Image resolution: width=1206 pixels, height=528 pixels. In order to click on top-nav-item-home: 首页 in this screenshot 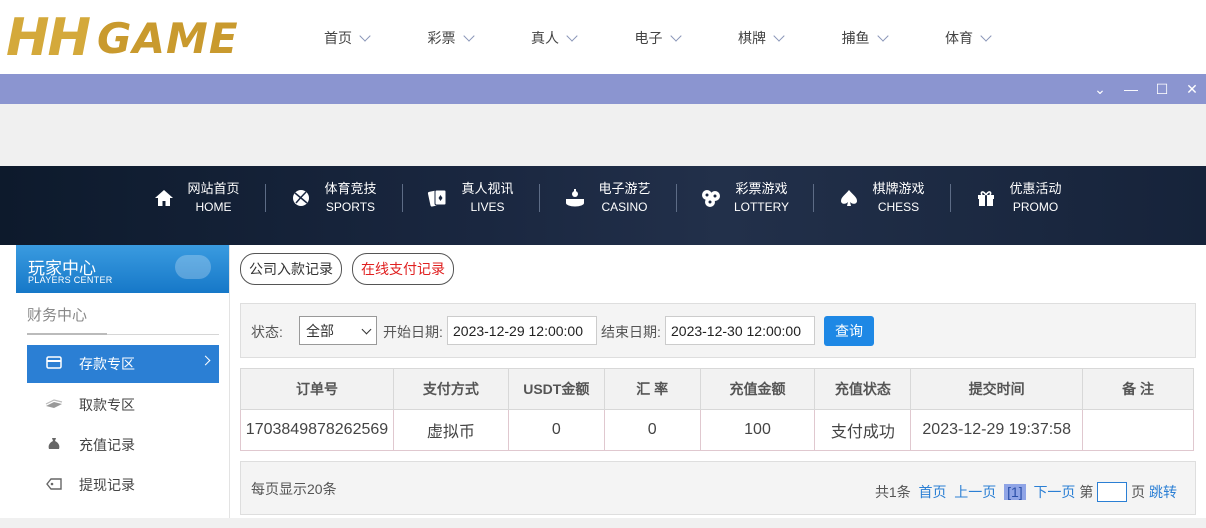, I will do `click(376, 38)`.